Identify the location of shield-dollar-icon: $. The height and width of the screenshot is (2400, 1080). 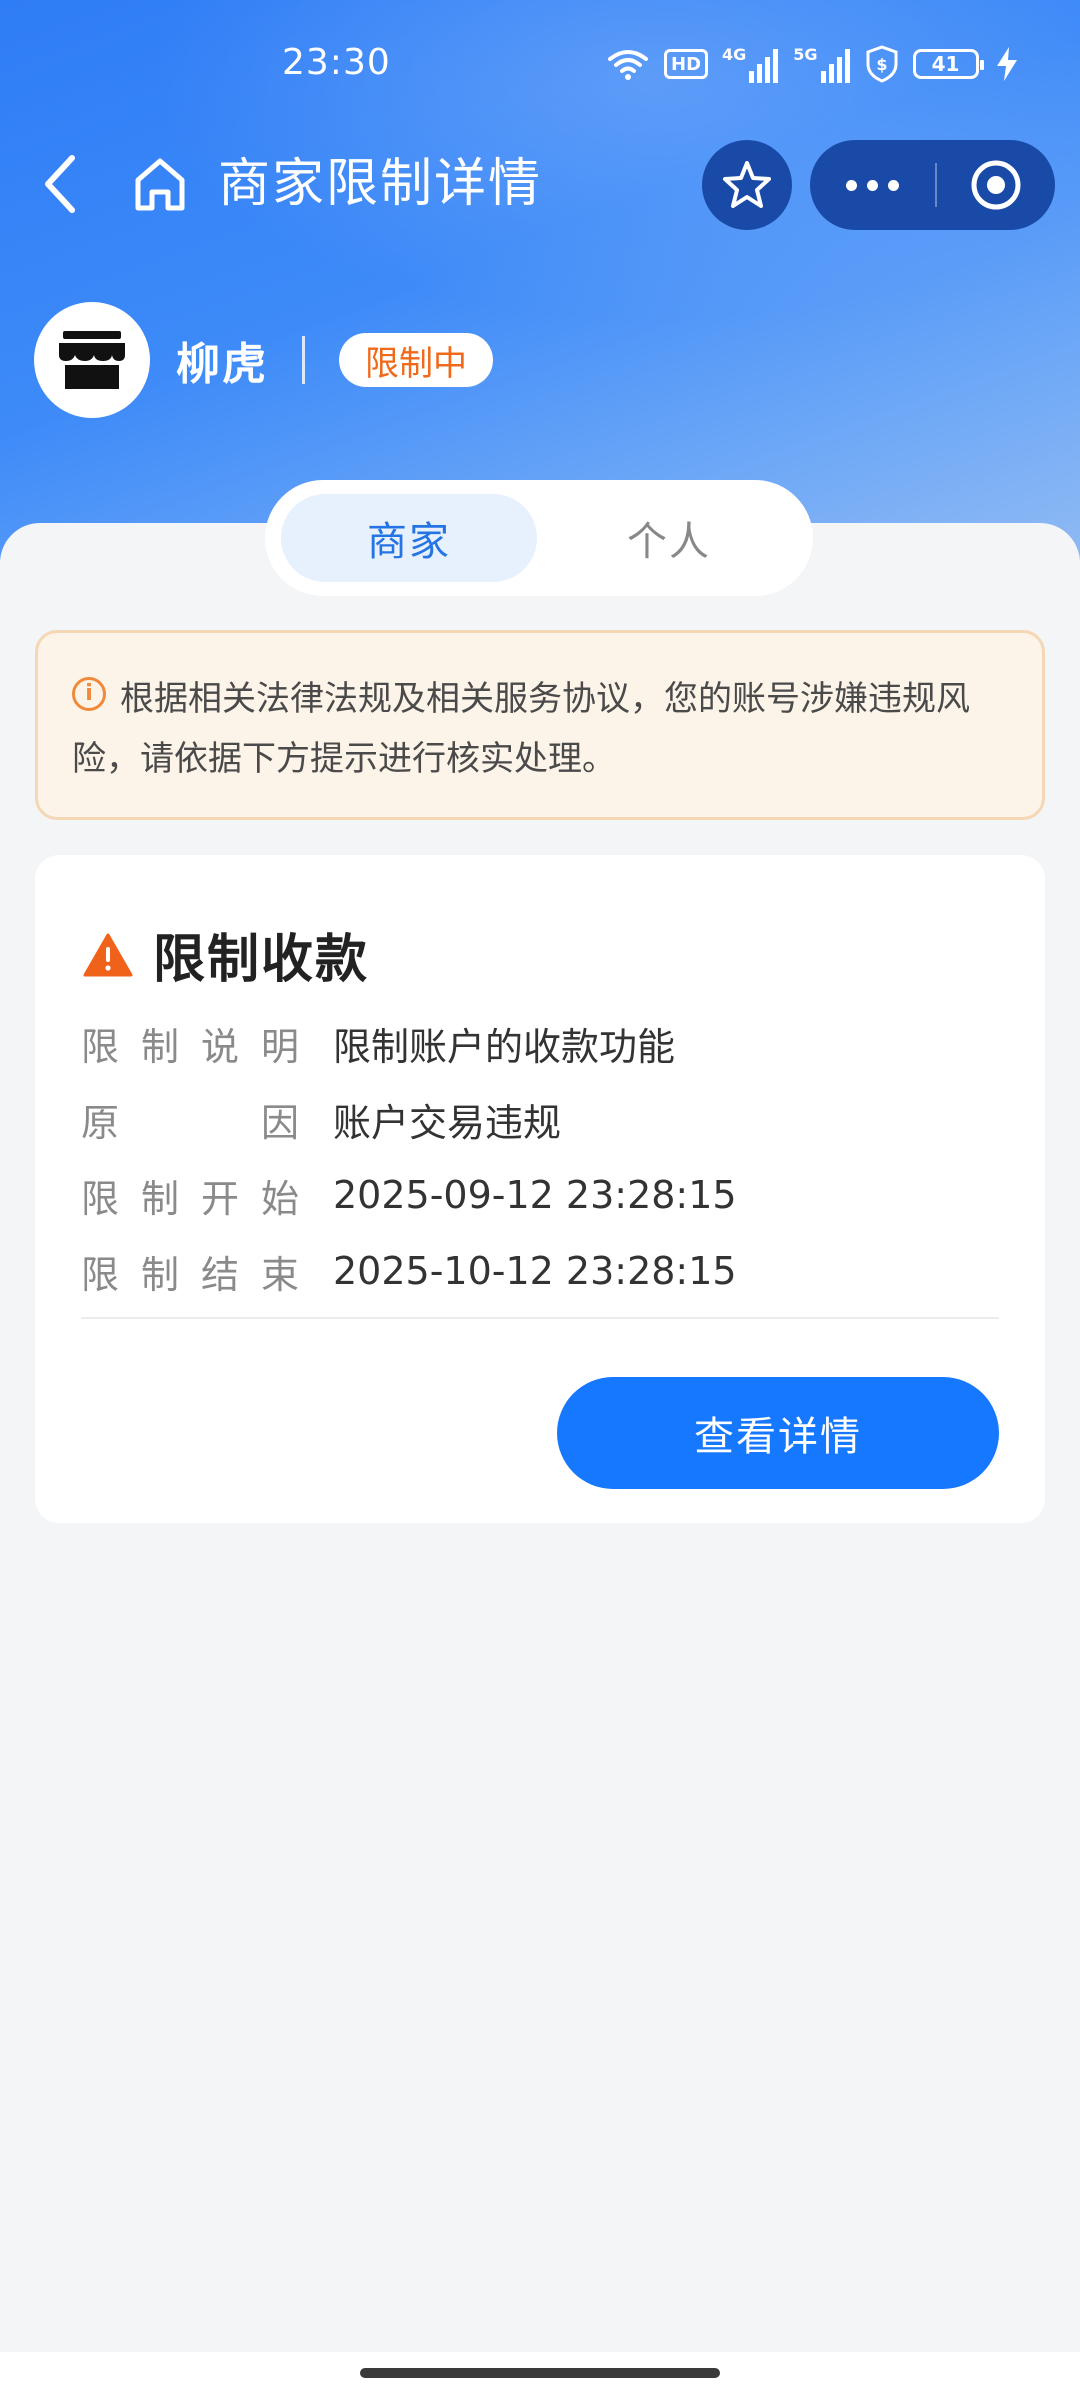
(882, 64).